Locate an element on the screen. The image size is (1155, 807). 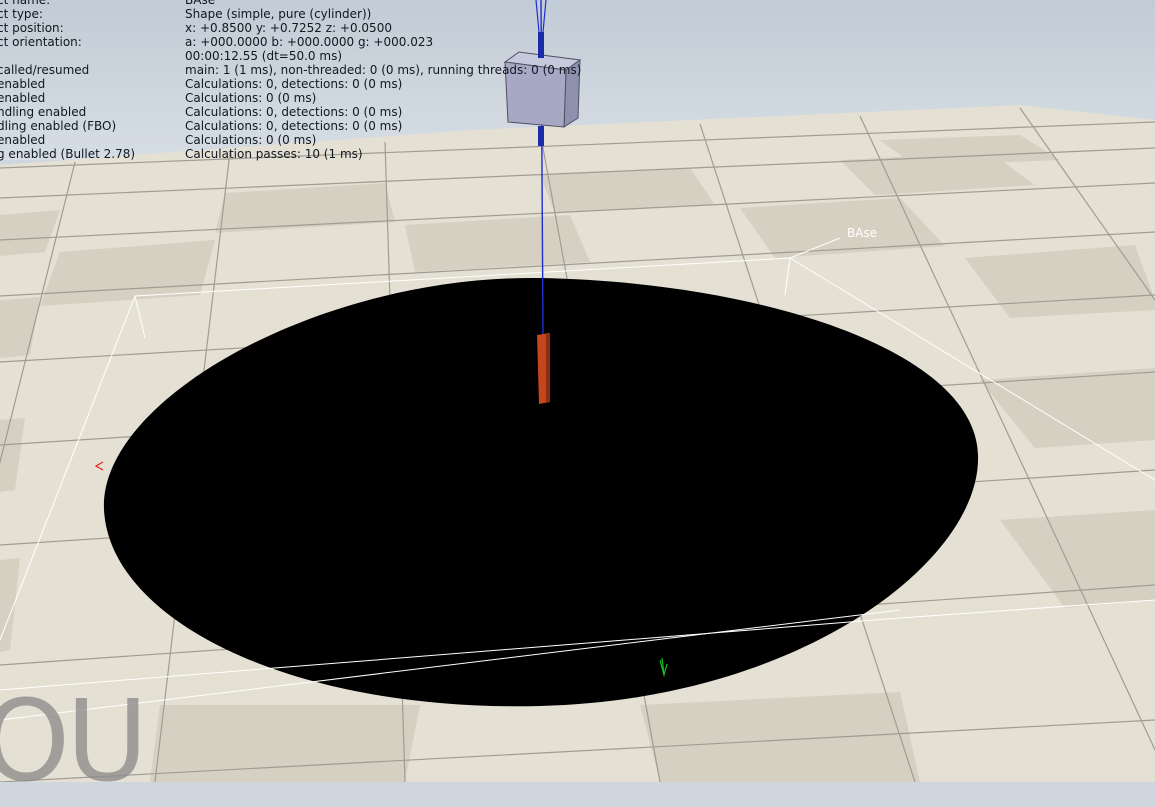
info-label: ct name: is located at coordinates (25, 3).